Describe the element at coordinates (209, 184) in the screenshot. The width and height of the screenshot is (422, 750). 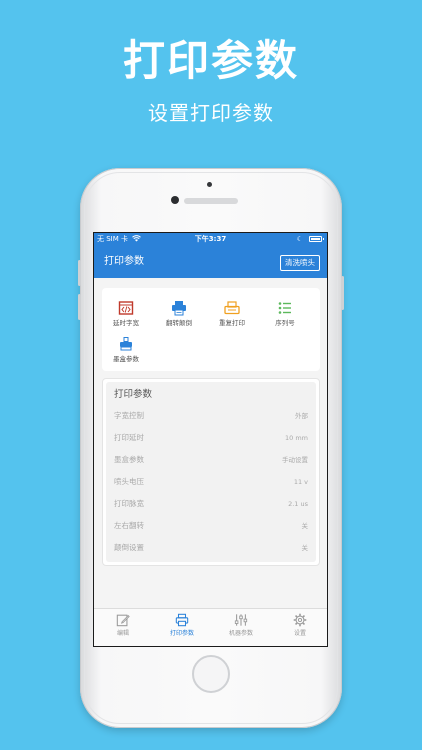
I see `proximity-sensor` at that location.